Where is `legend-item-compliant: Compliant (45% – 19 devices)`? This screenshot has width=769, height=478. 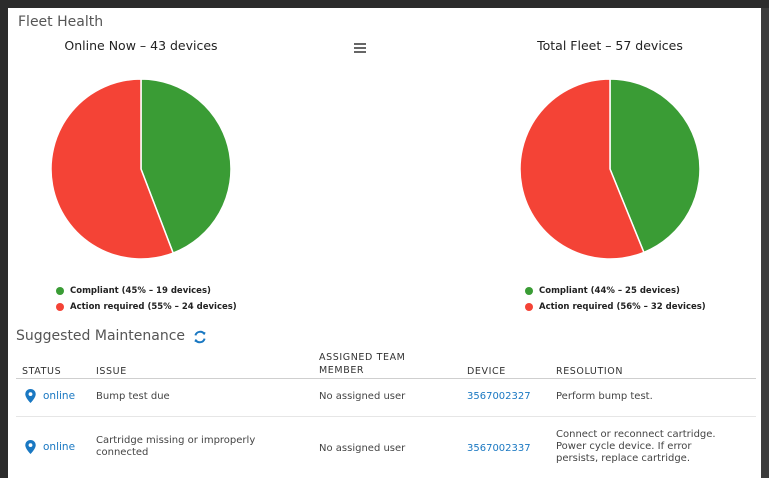 legend-item-compliant: Compliant (45% – 19 devices) is located at coordinates (146, 291).